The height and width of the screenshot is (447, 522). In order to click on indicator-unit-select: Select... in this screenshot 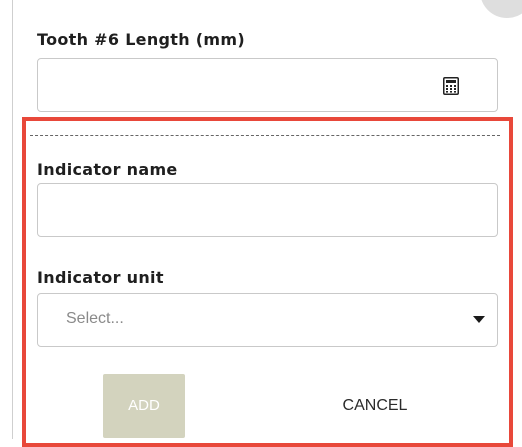, I will do `click(267, 320)`.